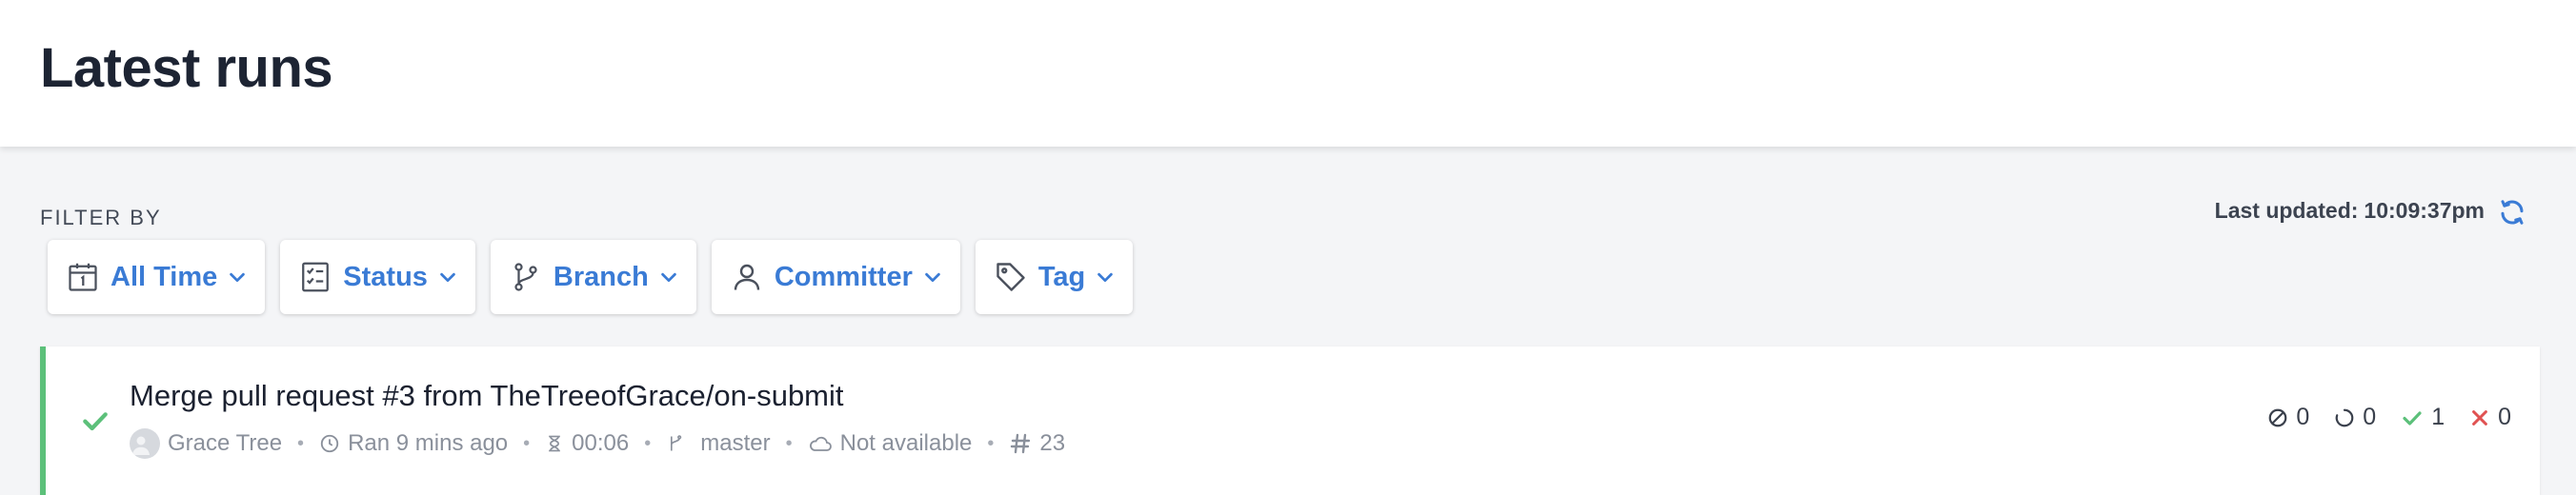 Image resolution: width=2576 pixels, height=495 pixels. What do you see at coordinates (1011, 277) in the screenshot?
I see `tag-icon` at bounding box center [1011, 277].